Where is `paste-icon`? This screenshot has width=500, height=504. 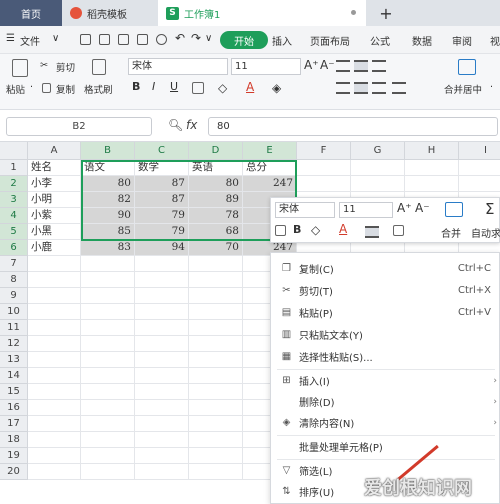 paste-icon is located at coordinates (20, 68).